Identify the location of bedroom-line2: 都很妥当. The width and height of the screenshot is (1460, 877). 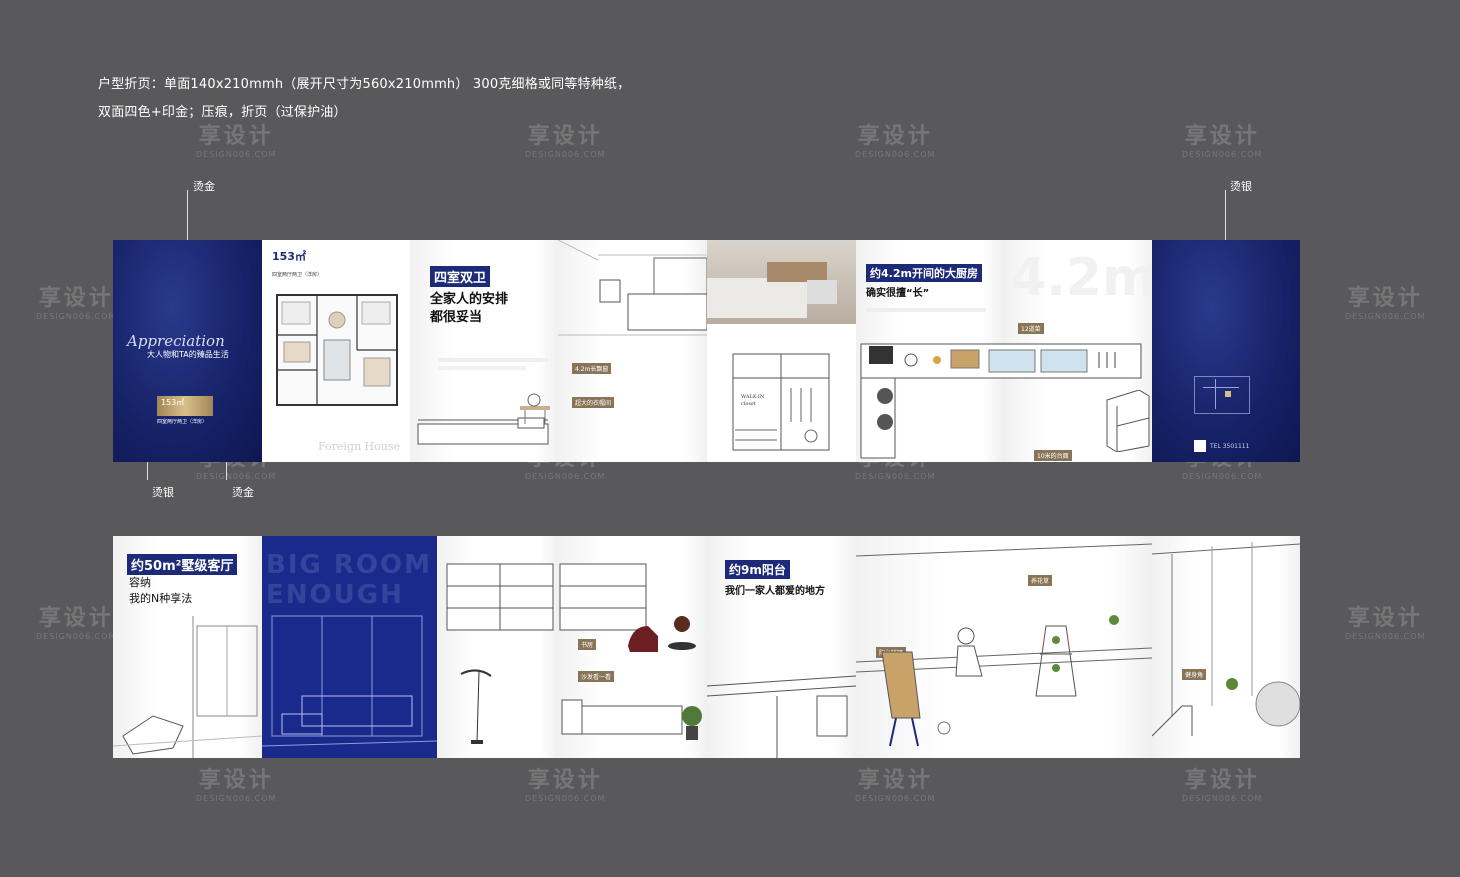
(456, 317).